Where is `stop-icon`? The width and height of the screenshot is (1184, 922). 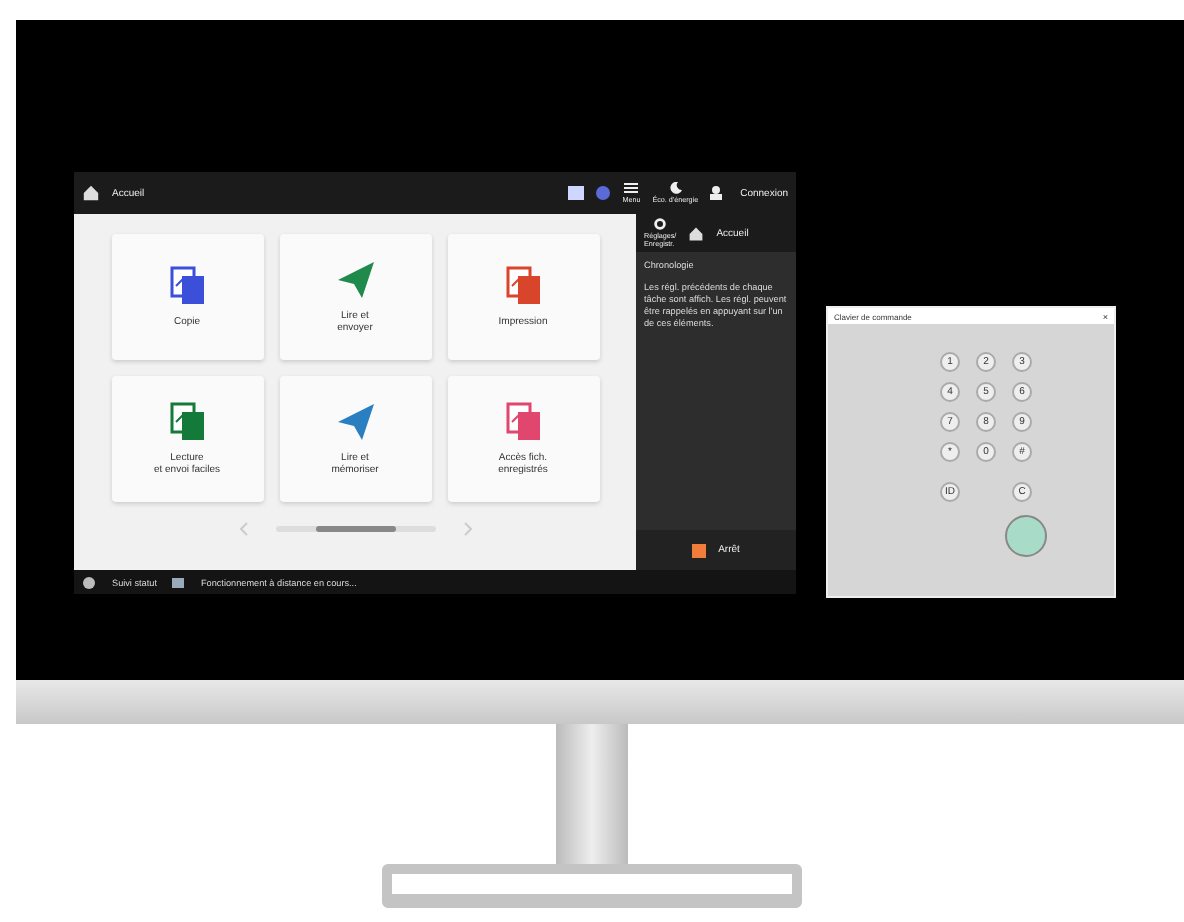
stop-icon is located at coordinates (699, 550).